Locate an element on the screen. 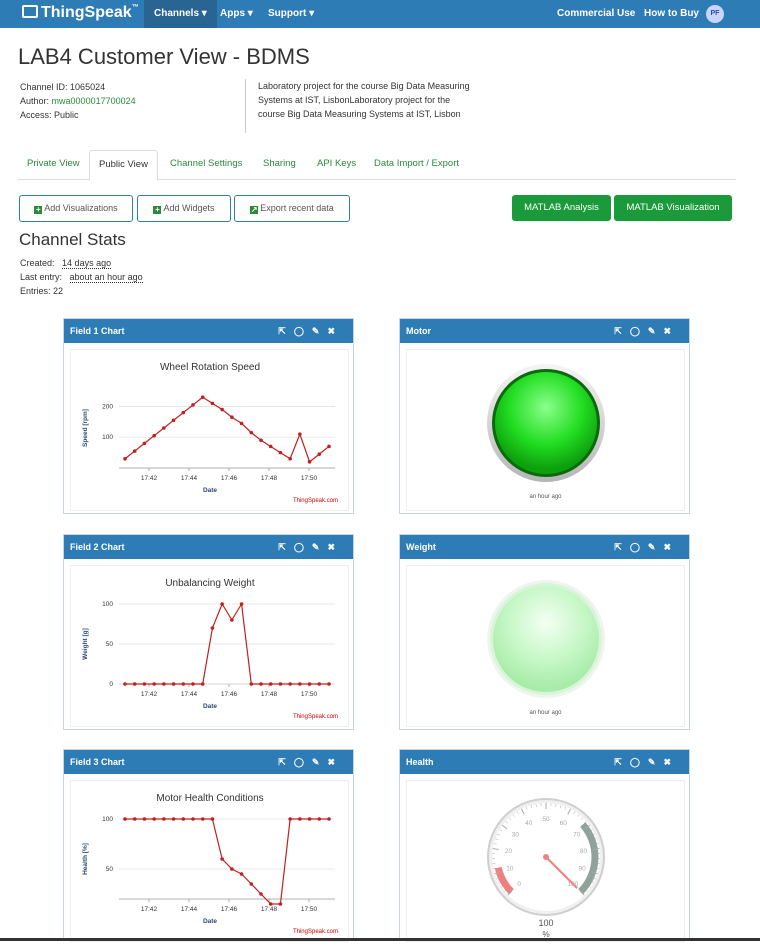 Image resolution: width=760 pixels, height=948 pixels. nav-how-to-buy: How to Buy is located at coordinates (671, 14).